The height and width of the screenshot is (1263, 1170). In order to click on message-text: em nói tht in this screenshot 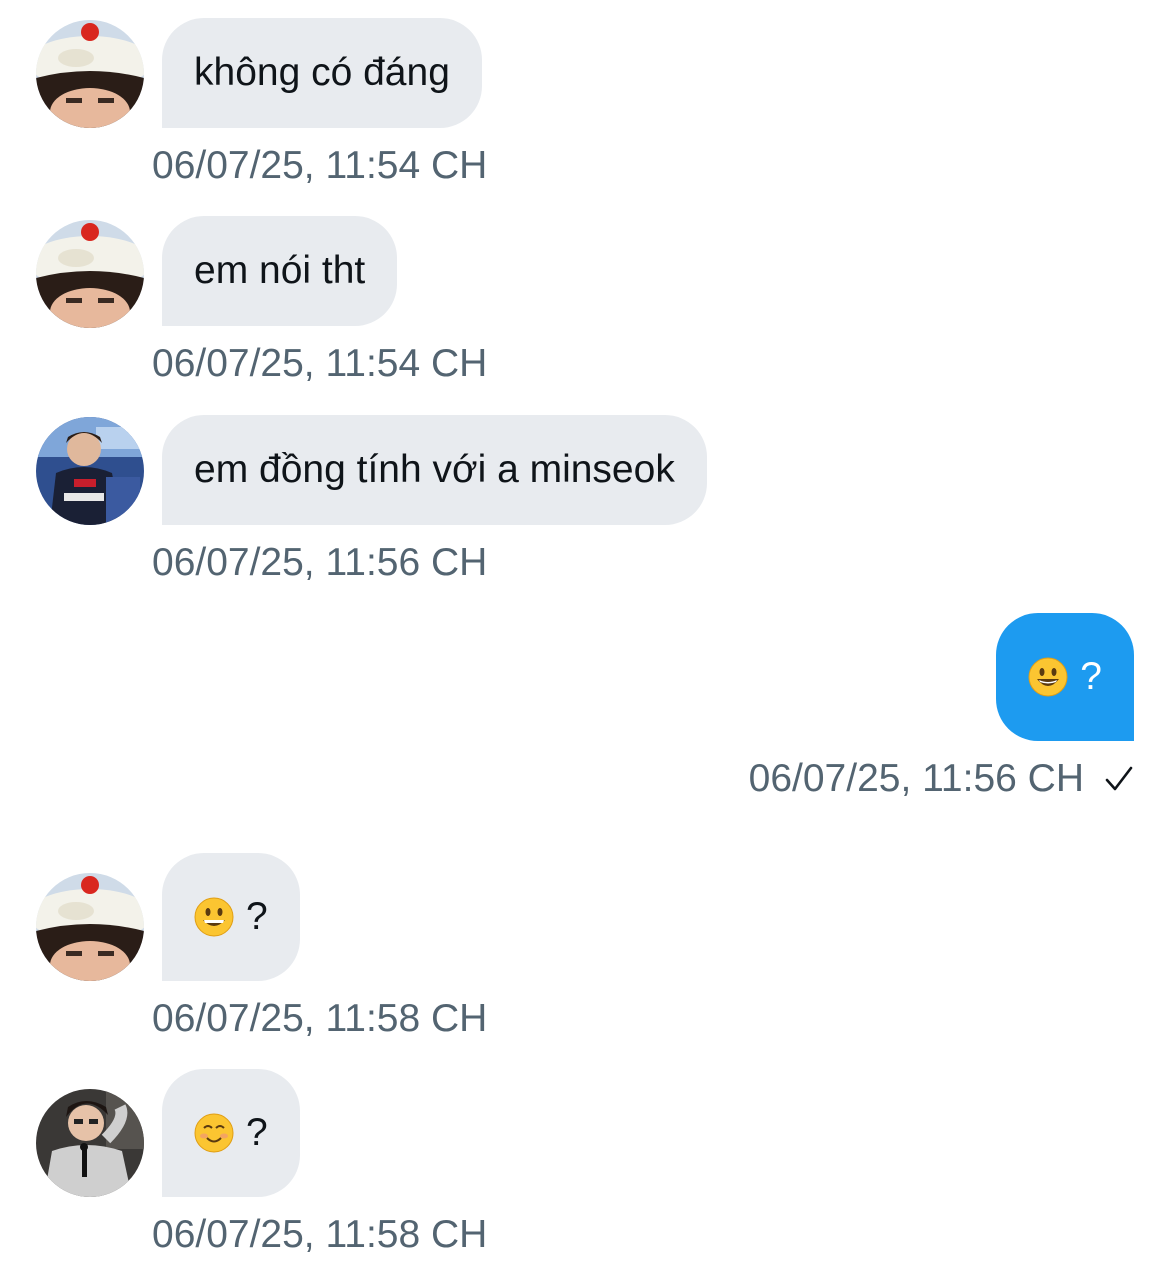, I will do `click(280, 270)`.